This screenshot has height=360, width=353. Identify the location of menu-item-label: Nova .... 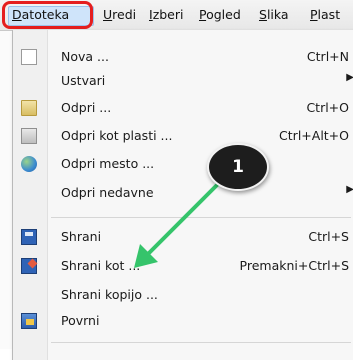
(85, 56).